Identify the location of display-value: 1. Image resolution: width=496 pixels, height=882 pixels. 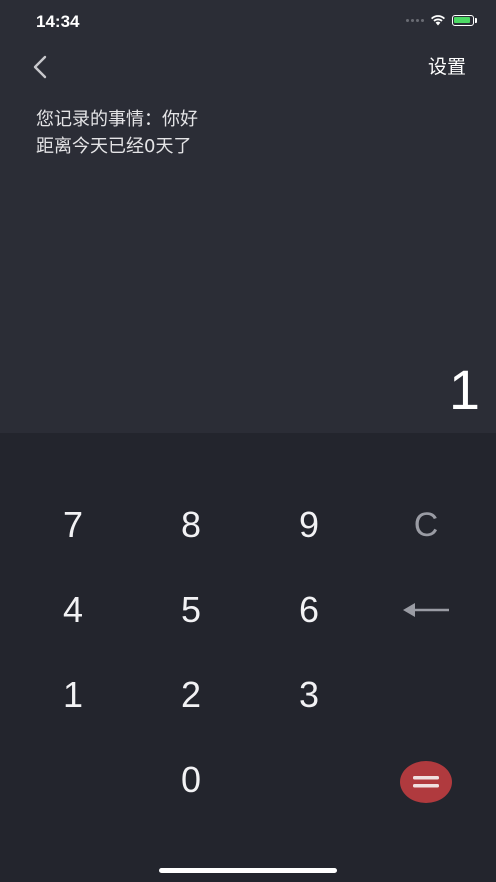
(464, 389).